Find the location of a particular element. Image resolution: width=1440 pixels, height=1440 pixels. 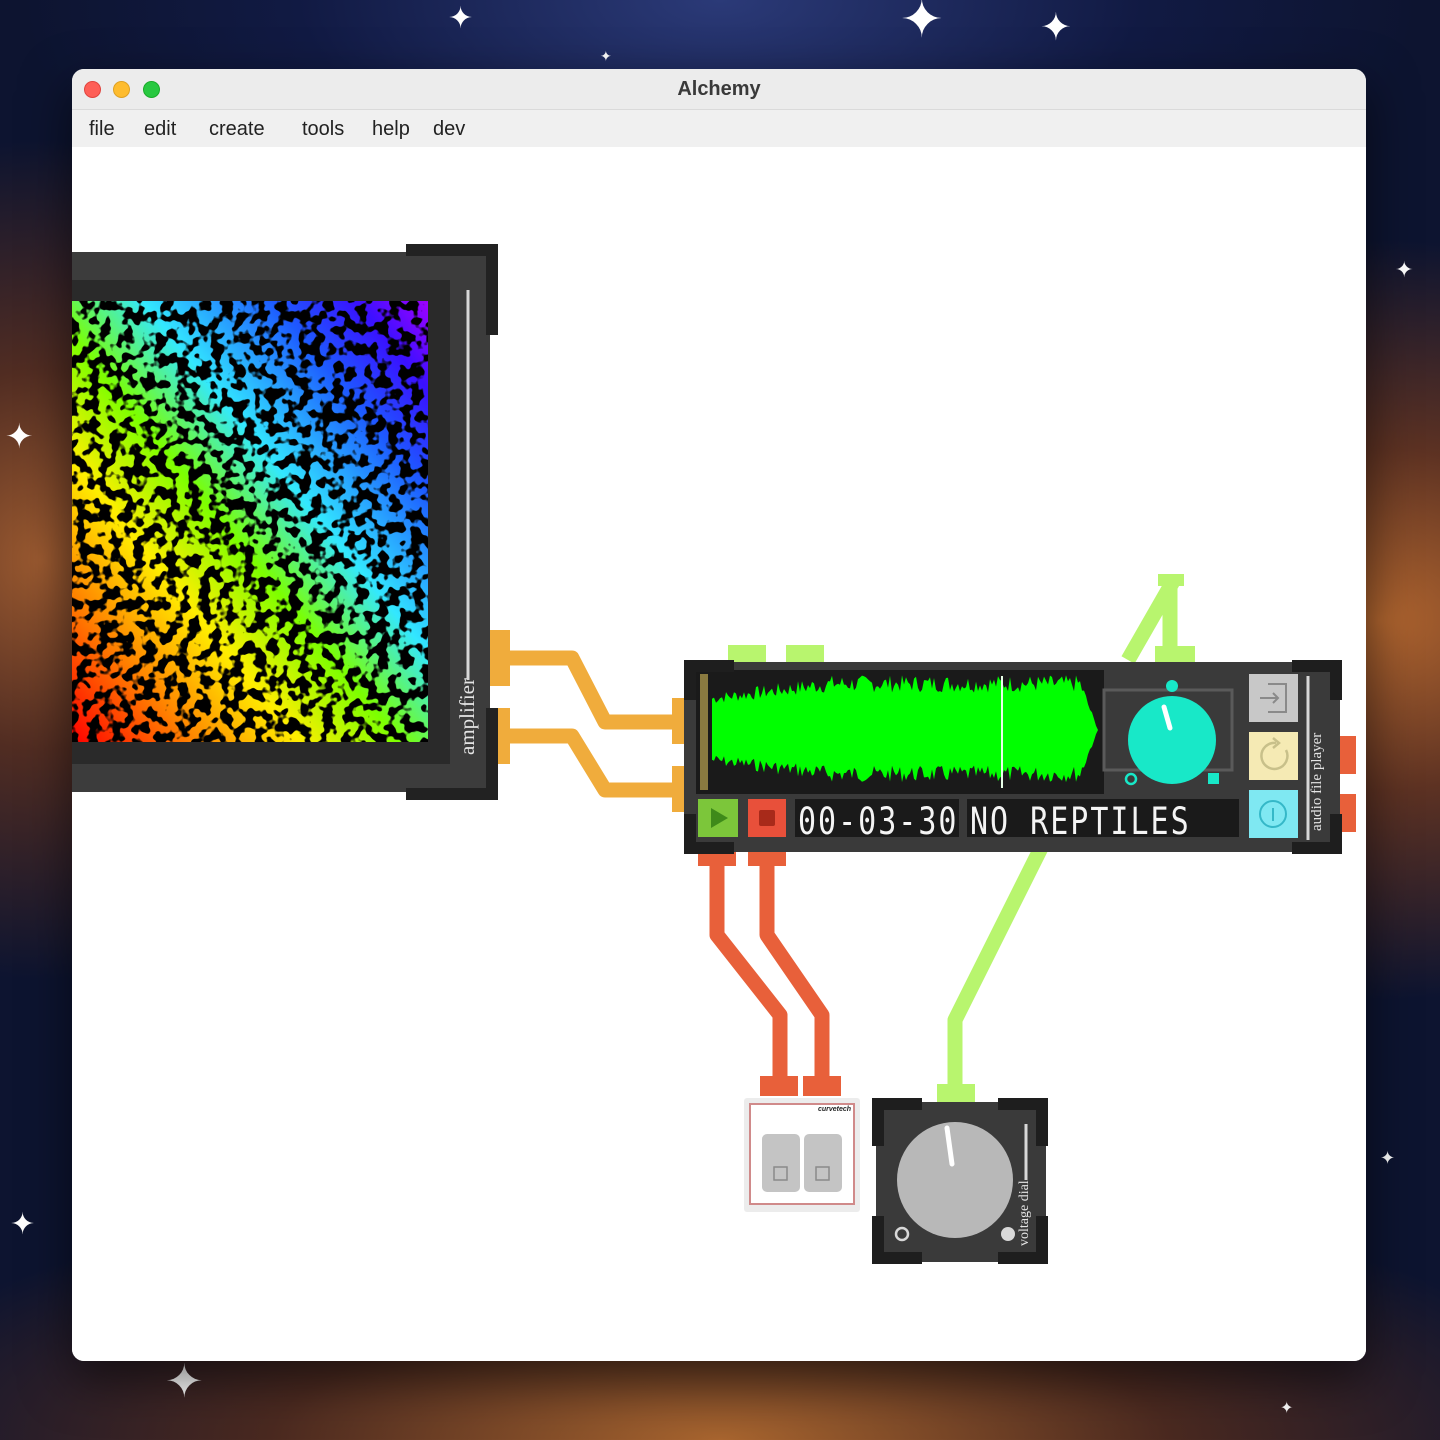

waveform-shape is located at coordinates (905, 729).